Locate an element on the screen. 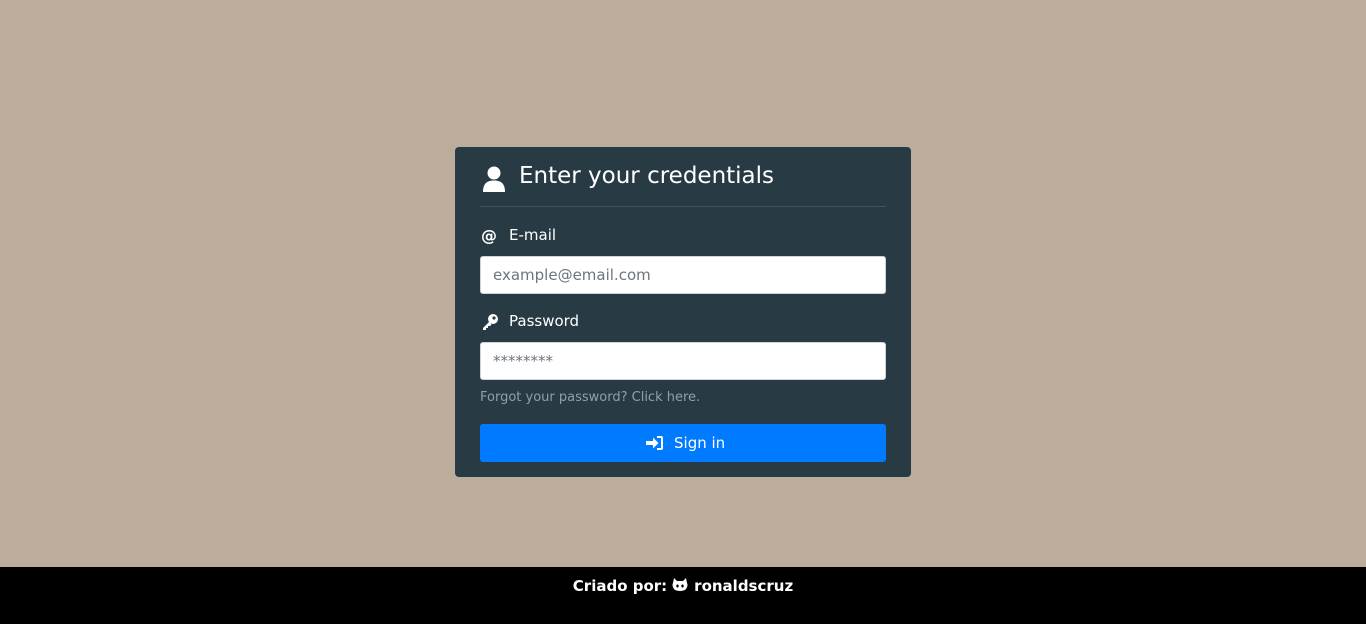 The image size is (1366, 624). user-icon is located at coordinates (494, 179).